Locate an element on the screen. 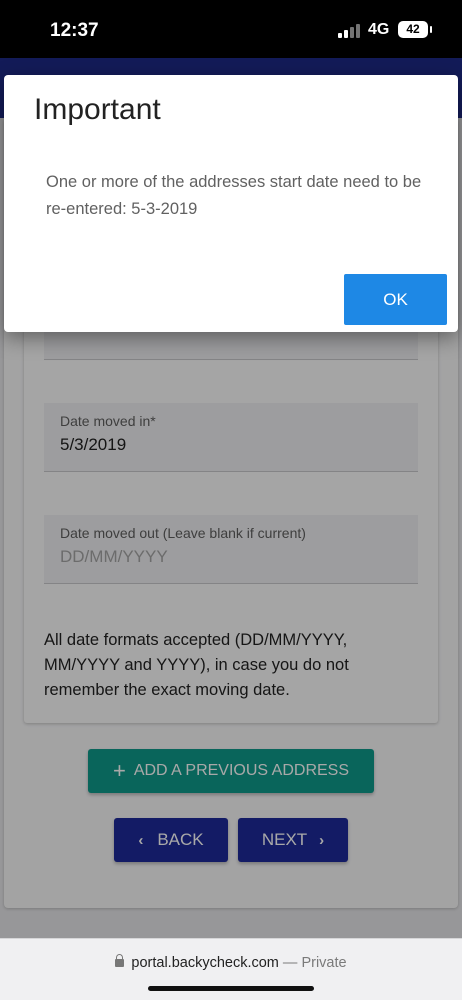  ok-button: OK is located at coordinates (395, 299).